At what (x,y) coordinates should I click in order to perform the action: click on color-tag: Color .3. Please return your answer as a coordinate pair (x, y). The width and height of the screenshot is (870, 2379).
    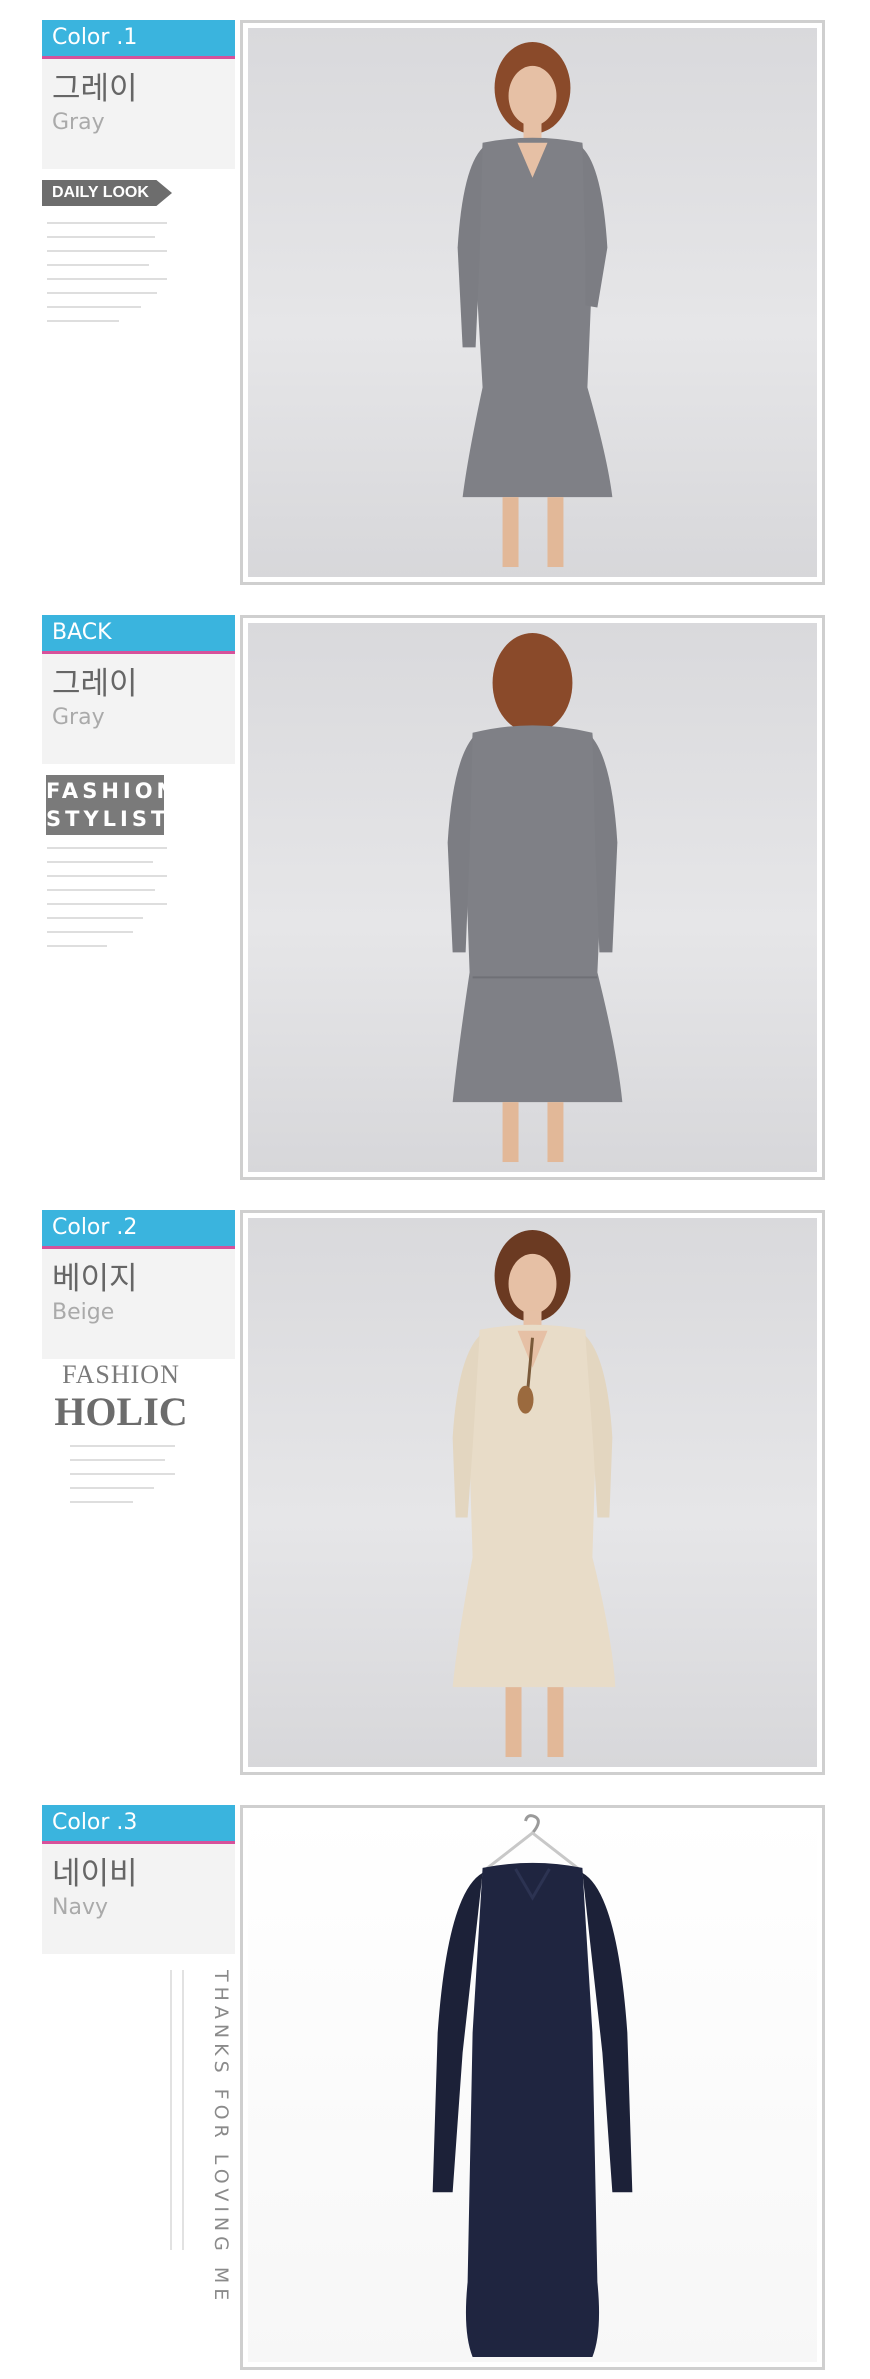
    Looking at the image, I should click on (138, 1824).